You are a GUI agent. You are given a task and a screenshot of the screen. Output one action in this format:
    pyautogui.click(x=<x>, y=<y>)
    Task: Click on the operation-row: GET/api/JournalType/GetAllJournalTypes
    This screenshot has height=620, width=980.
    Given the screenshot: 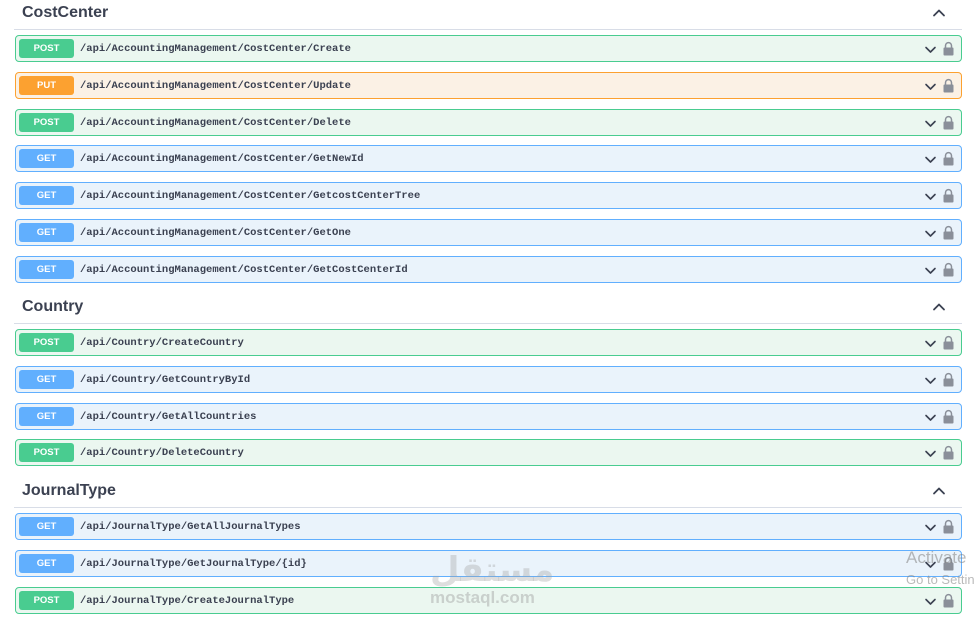 What is the action you would take?
    pyautogui.click(x=488, y=526)
    